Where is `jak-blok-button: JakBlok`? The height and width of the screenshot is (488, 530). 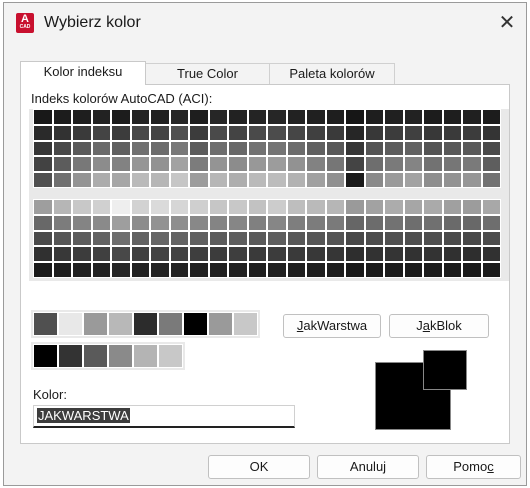
jak-blok-button: JakBlok is located at coordinates (439, 326).